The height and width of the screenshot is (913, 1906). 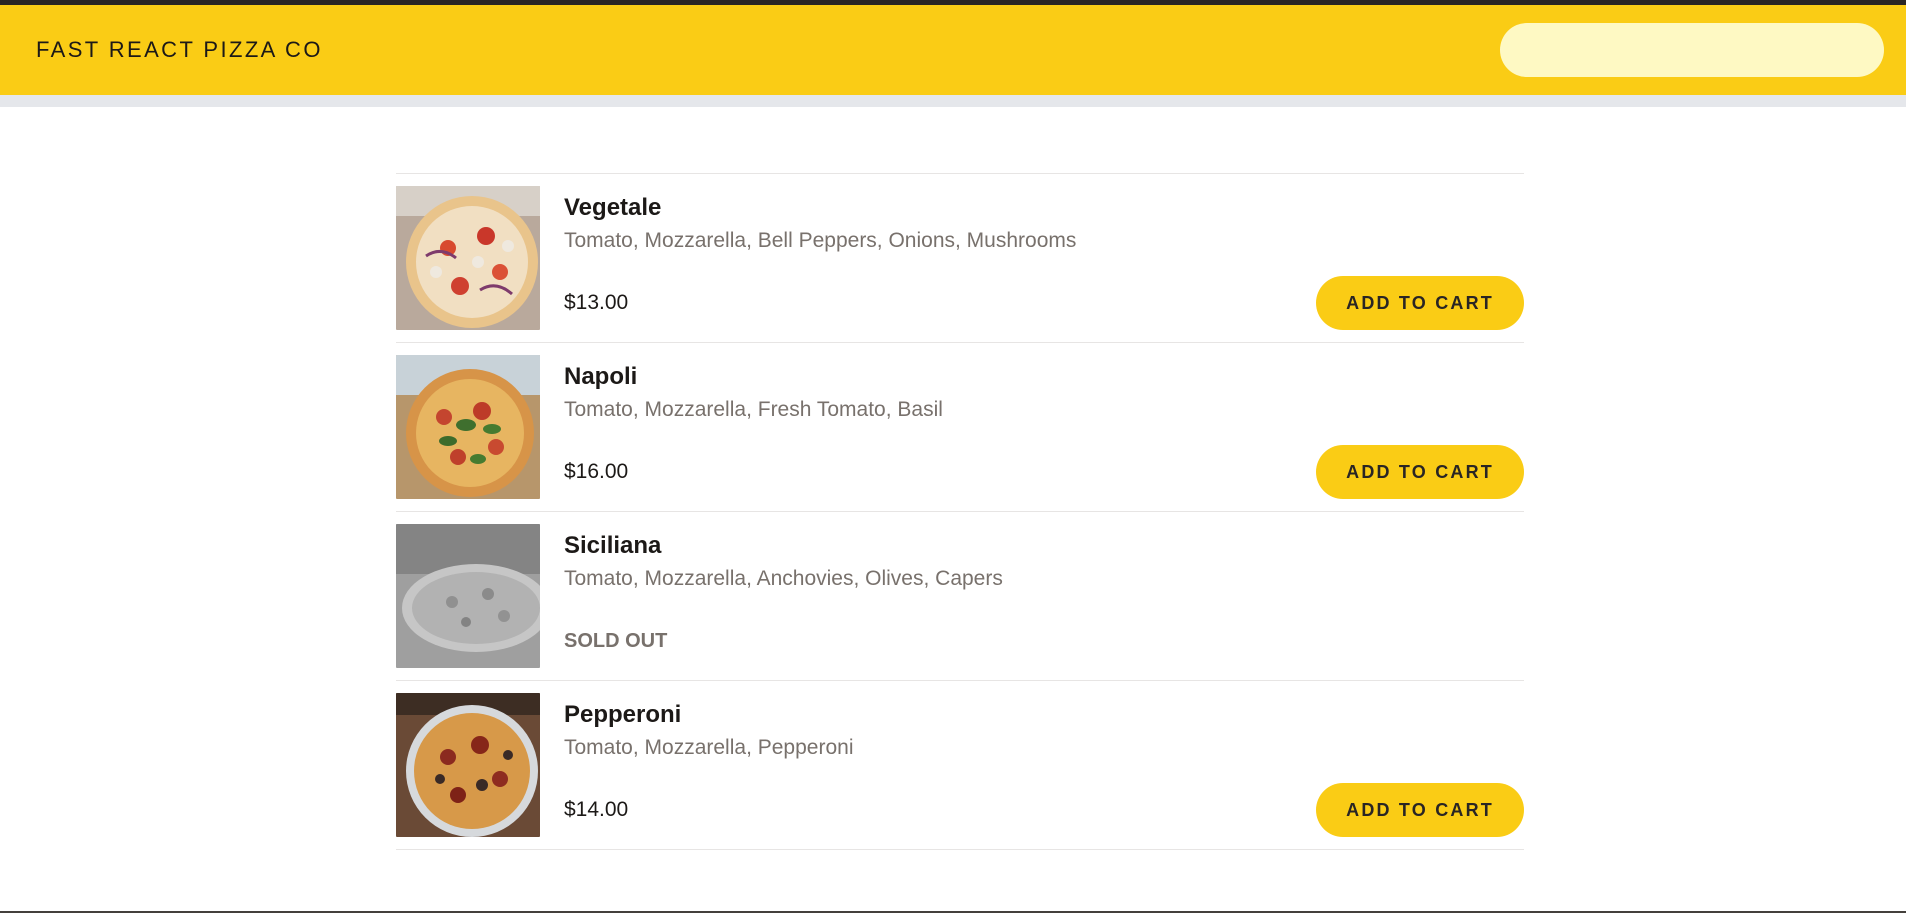 What do you see at coordinates (709, 747) in the screenshot?
I see `pizza-ingredients: Tomato, Mozzarella, Pepperoni` at bounding box center [709, 747].